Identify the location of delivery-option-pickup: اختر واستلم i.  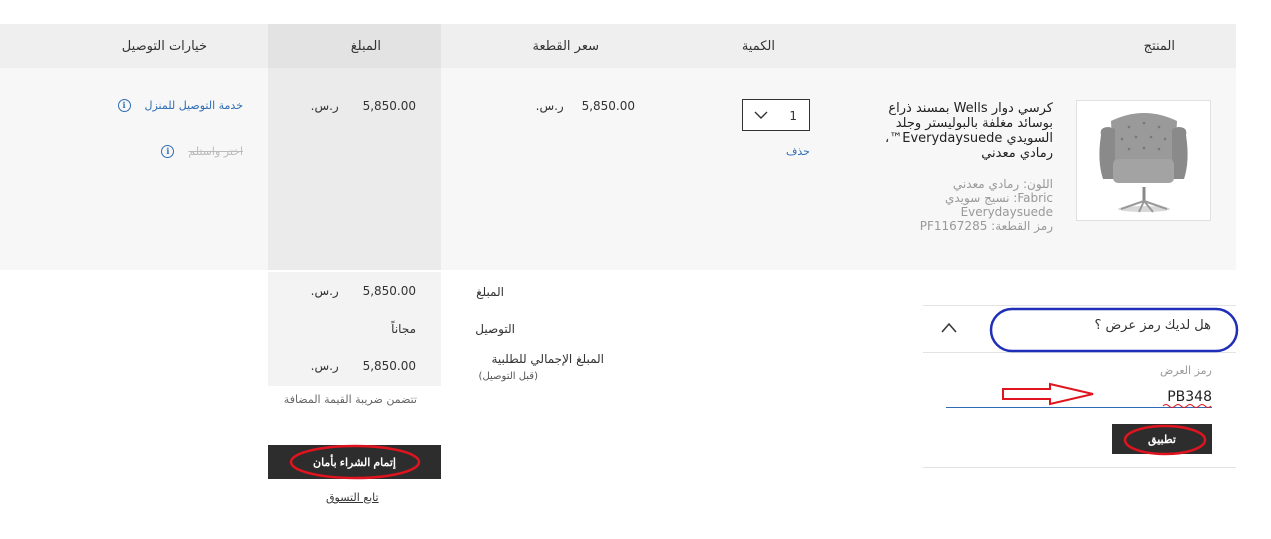
(202, 151).